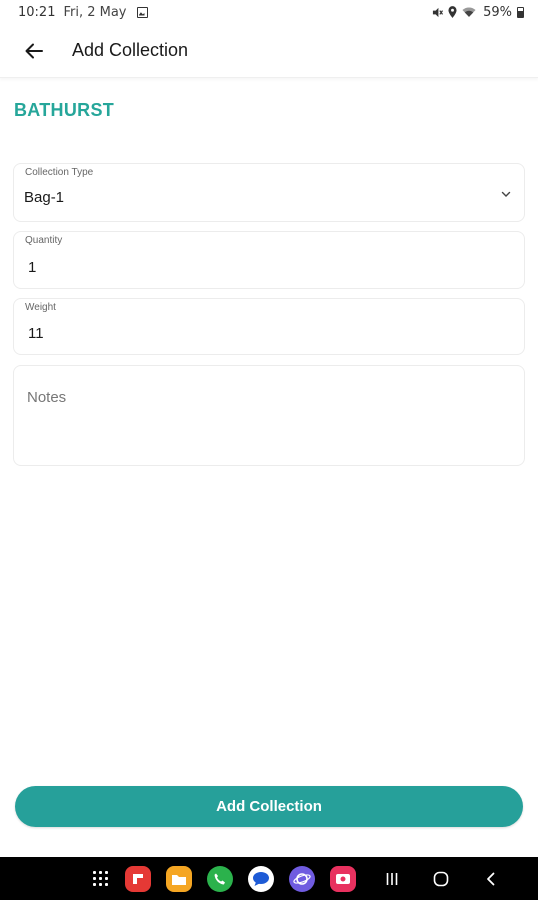  Describe the element at coordinates (37, 12) in the screenshot. I see `status-time: 10:21` at that location.